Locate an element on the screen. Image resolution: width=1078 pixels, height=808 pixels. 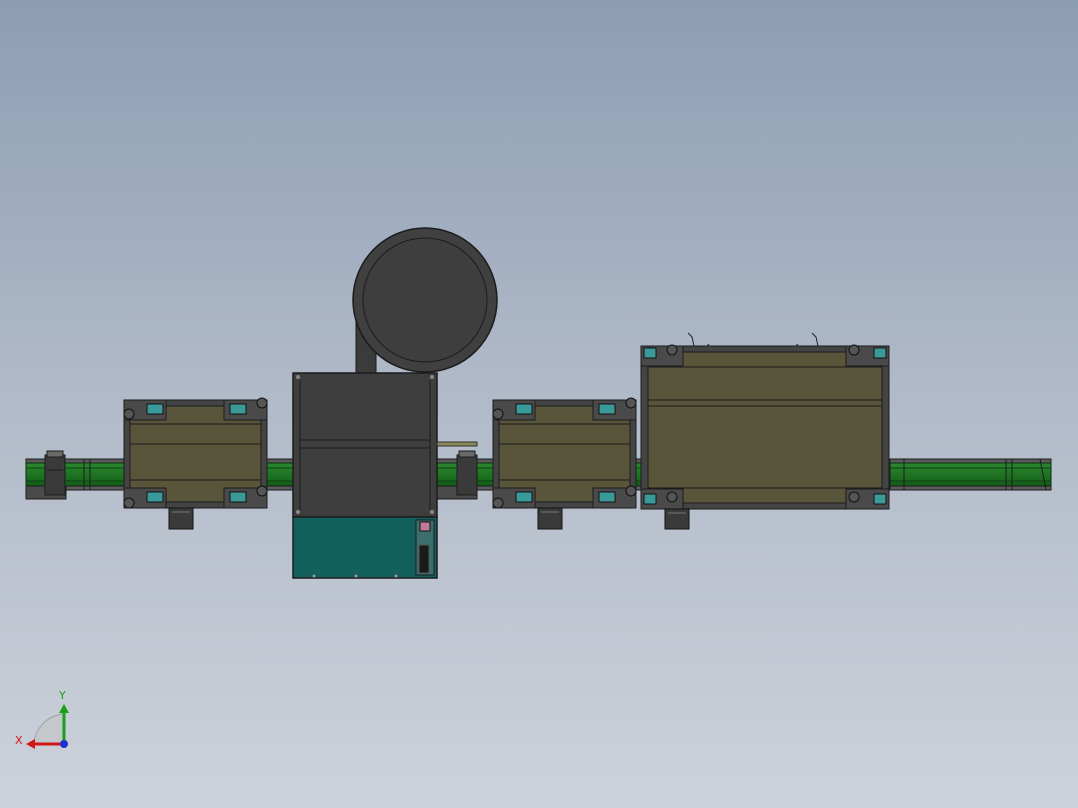
filler-hopper is located at coordinates (425, 301).